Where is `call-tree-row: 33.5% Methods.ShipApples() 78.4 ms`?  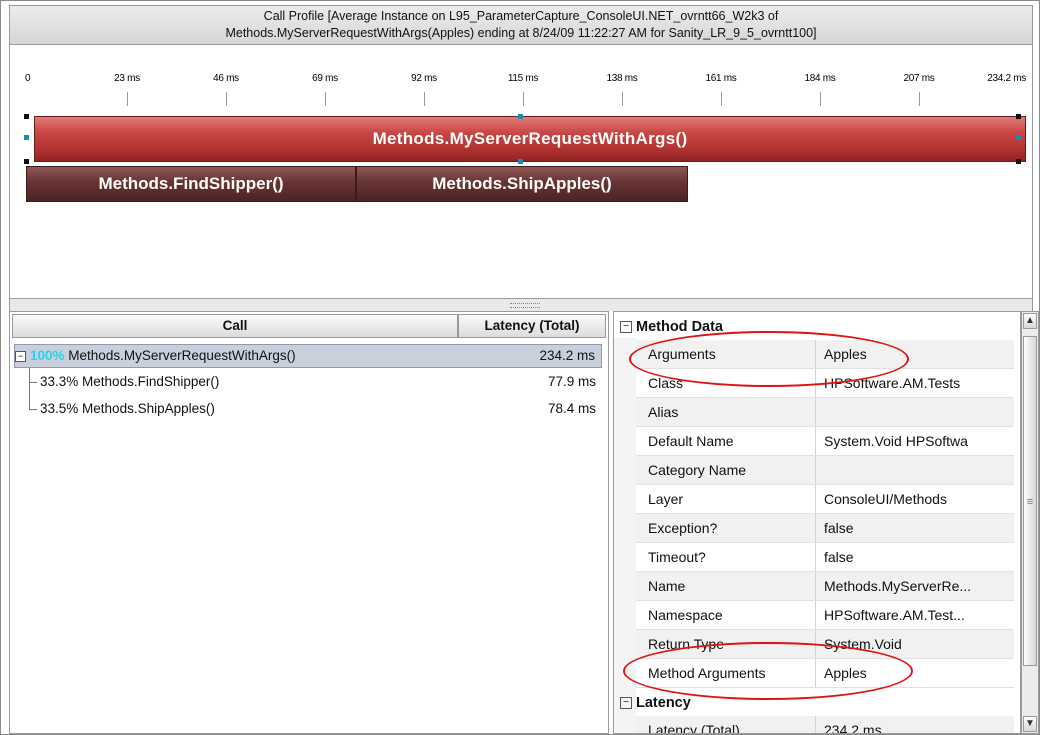
call-tree-row: 33.5% Methods.ShipApples() 78.4 ms is located at coordinates (308, 409).